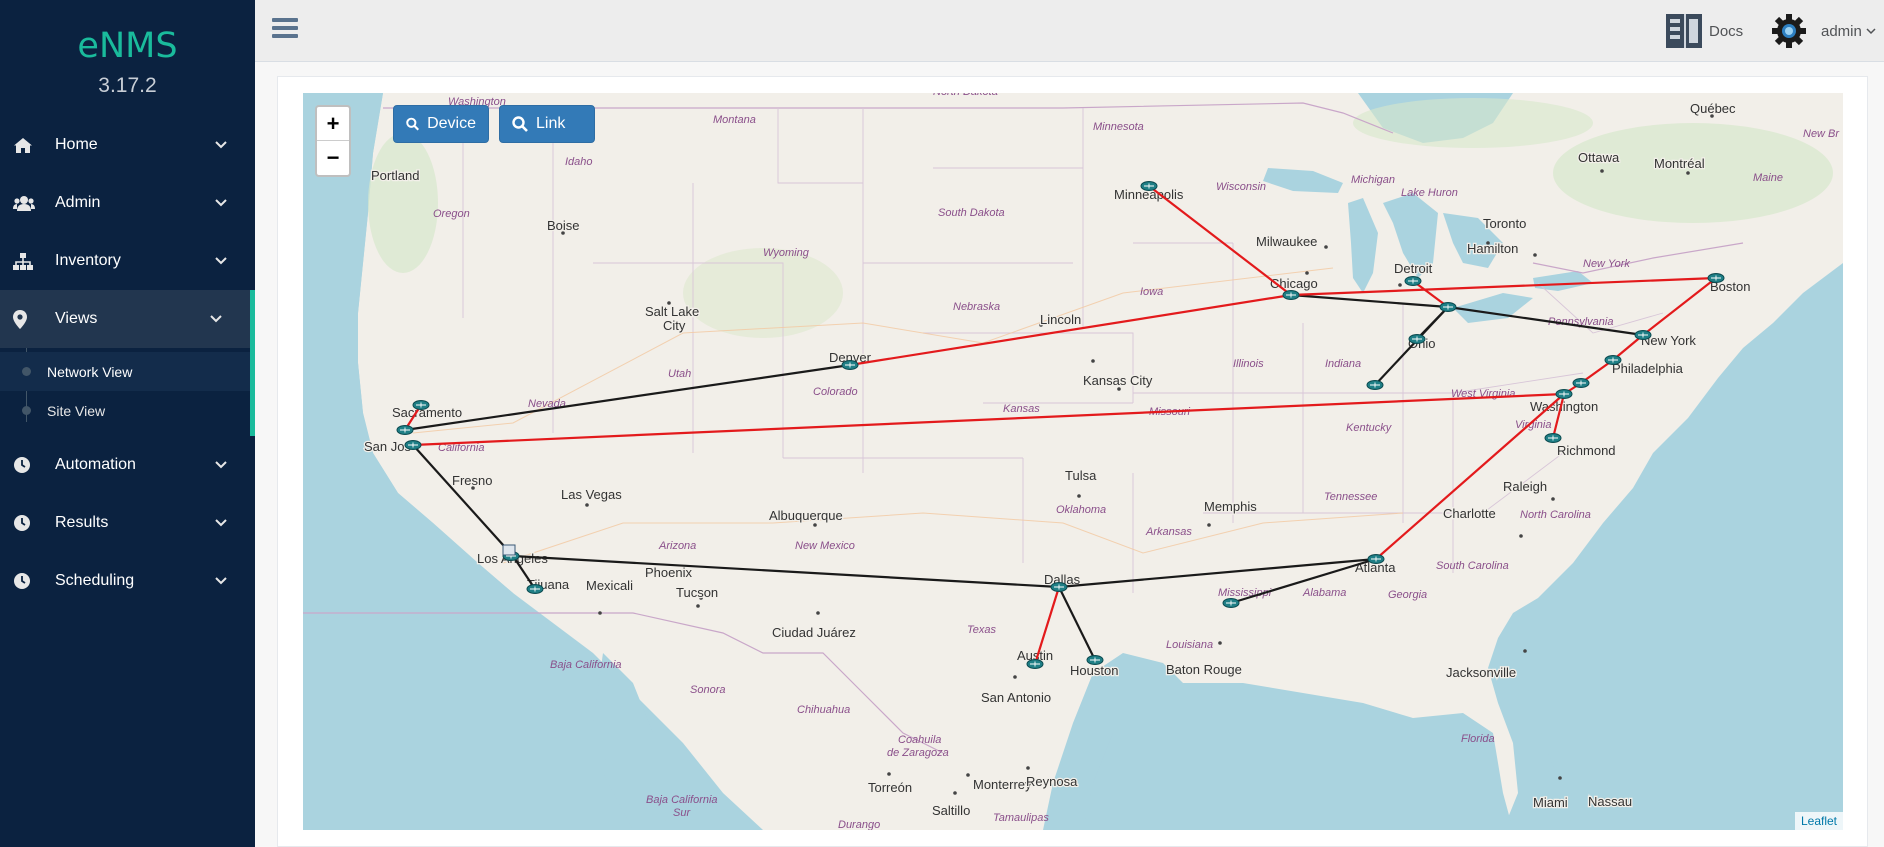  I want to click on sitemap-icon, so click(25, 261).